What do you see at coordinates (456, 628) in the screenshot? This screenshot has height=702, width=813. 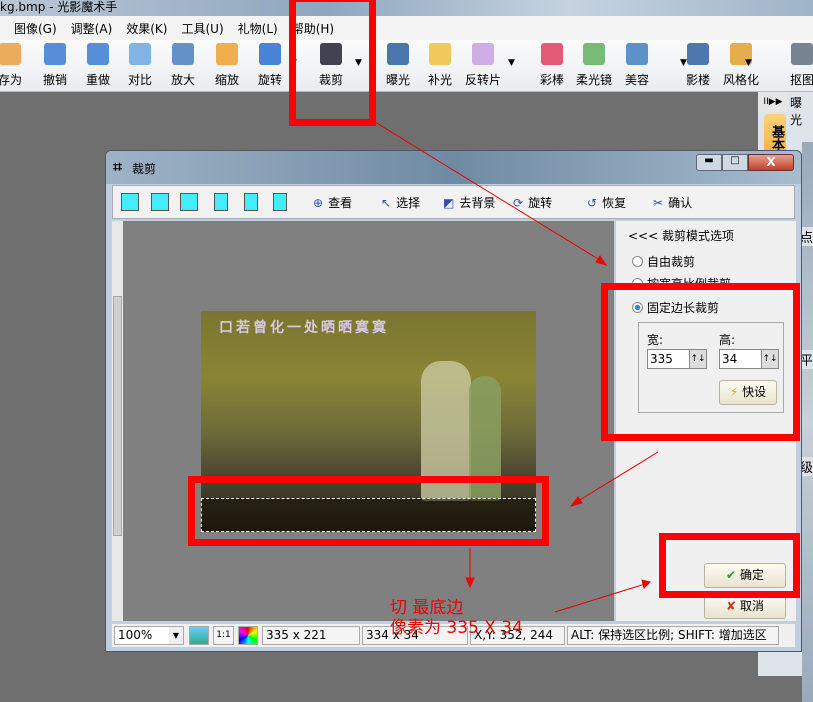 I see `annotation-text: 像素为 335 X 34` at bounding box center [456, 628].